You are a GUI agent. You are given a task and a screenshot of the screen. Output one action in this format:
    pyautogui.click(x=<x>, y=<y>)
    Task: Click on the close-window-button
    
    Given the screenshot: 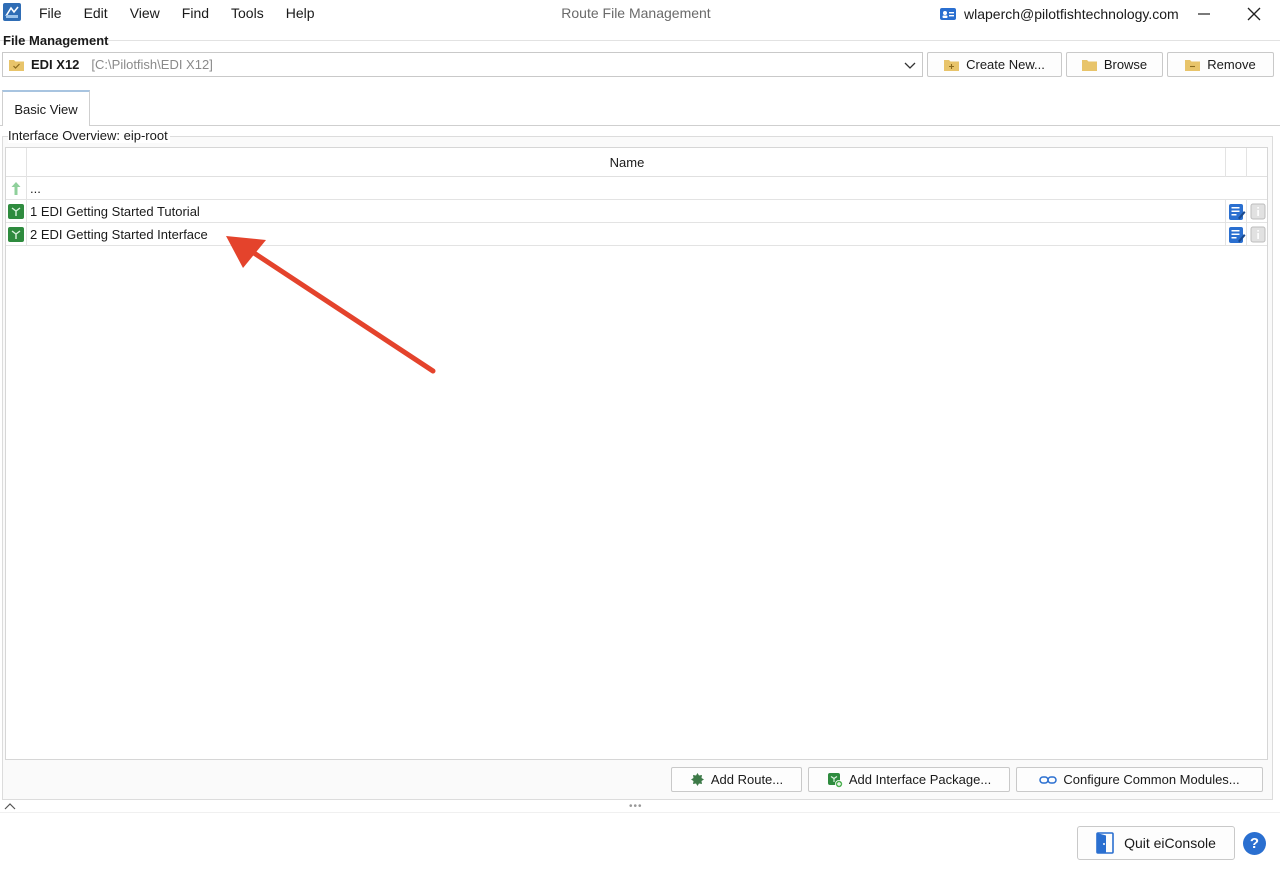 What is the action you would take?
    pyautogui.click(x=1254, y=14)
    